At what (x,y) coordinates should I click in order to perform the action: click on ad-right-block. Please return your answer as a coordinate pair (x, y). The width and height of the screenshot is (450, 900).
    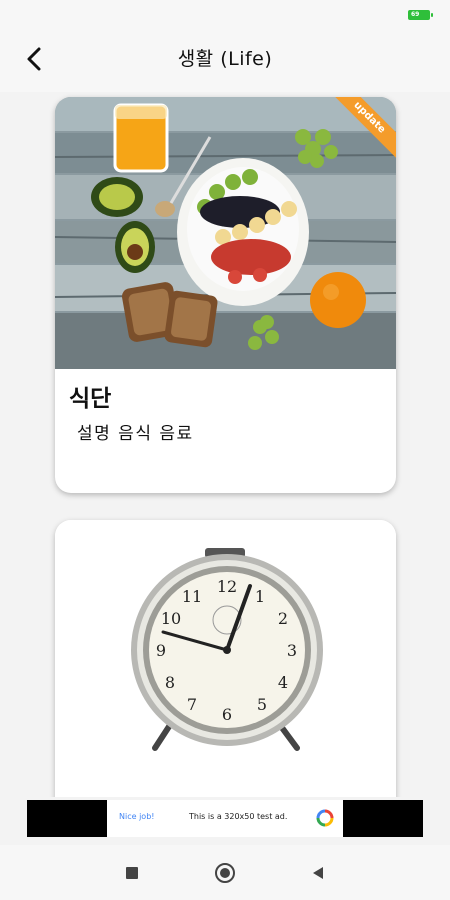
    Looking at the image, I should click on (383, 818).